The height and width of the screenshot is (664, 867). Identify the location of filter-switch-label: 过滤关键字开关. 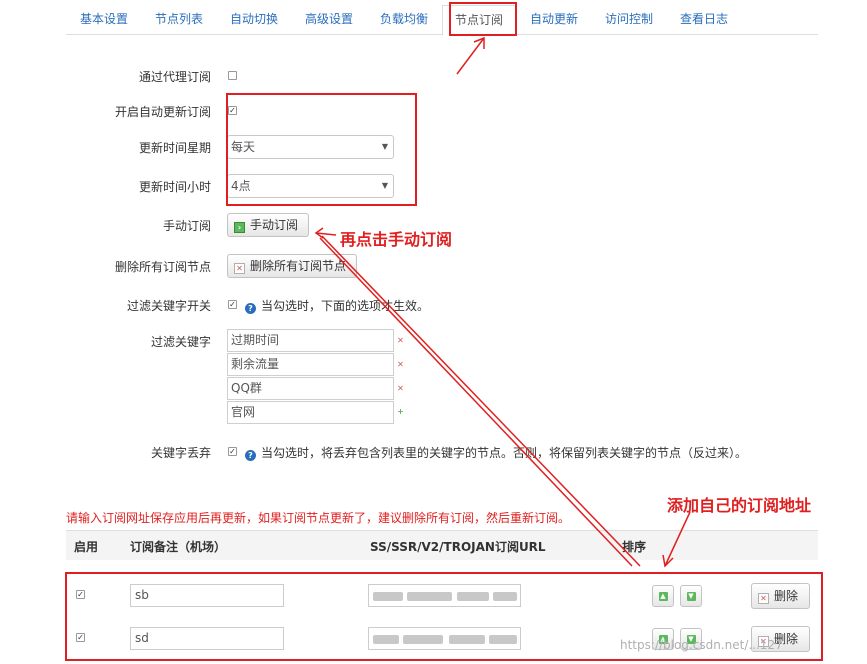
(168, 306).